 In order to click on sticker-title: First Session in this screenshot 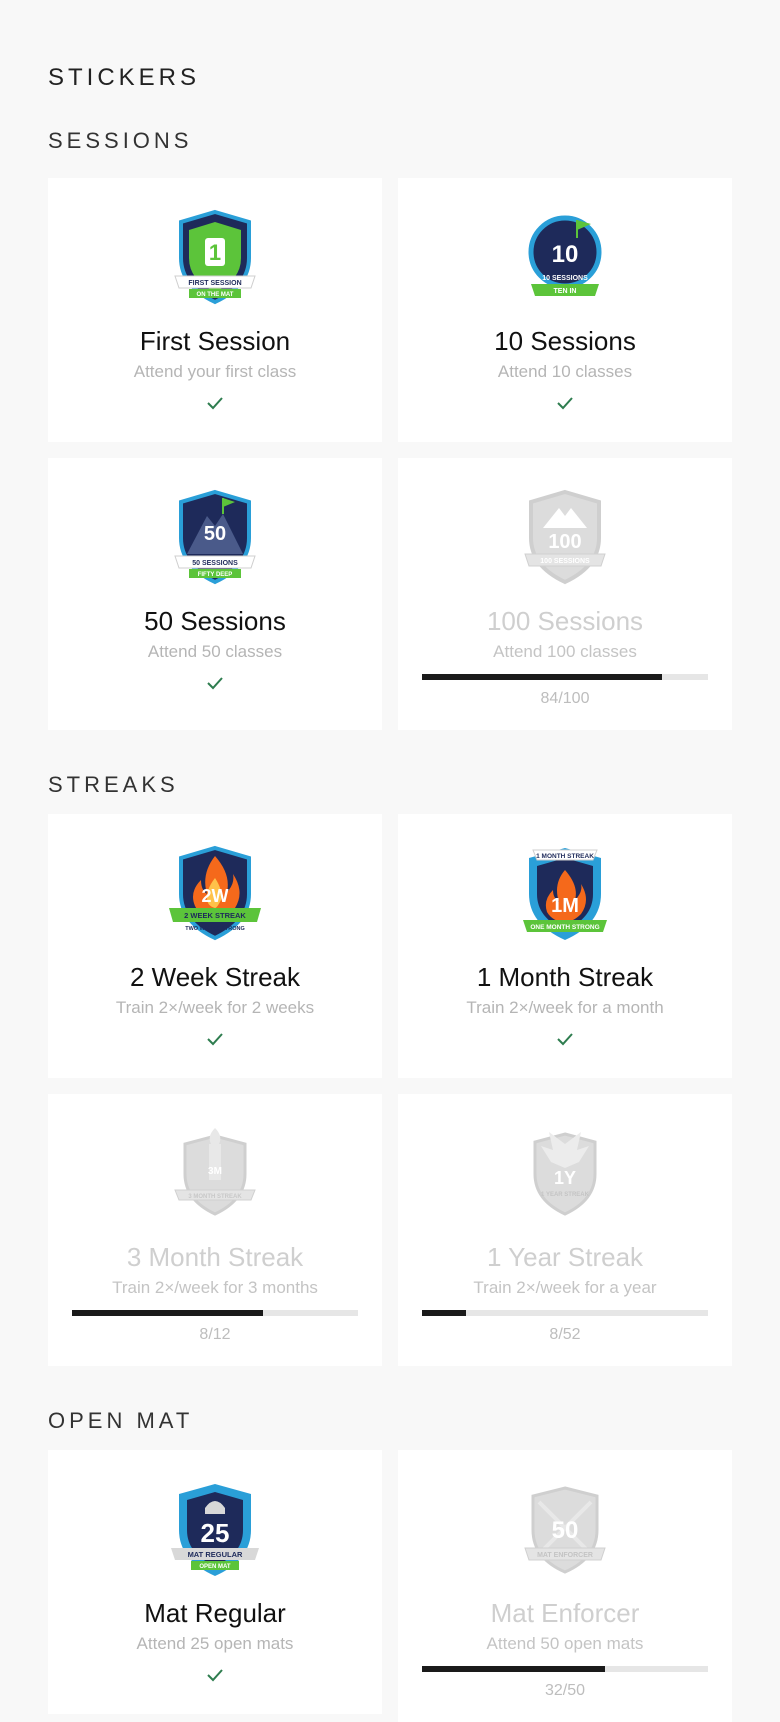, I will do `click(215, 341)`.